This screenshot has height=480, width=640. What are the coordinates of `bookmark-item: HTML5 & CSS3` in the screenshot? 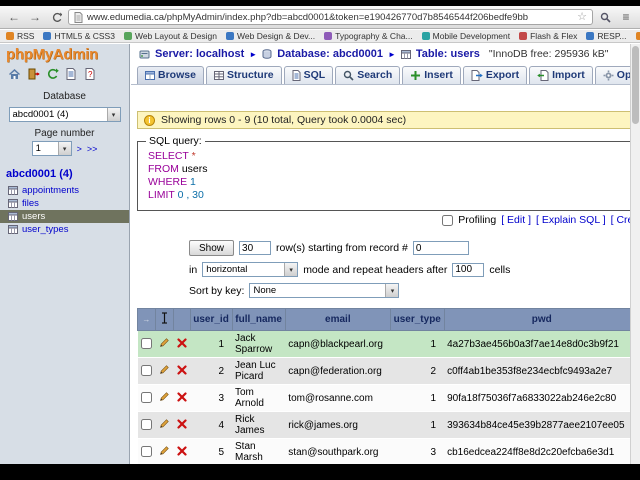 It's located at (79, 36).